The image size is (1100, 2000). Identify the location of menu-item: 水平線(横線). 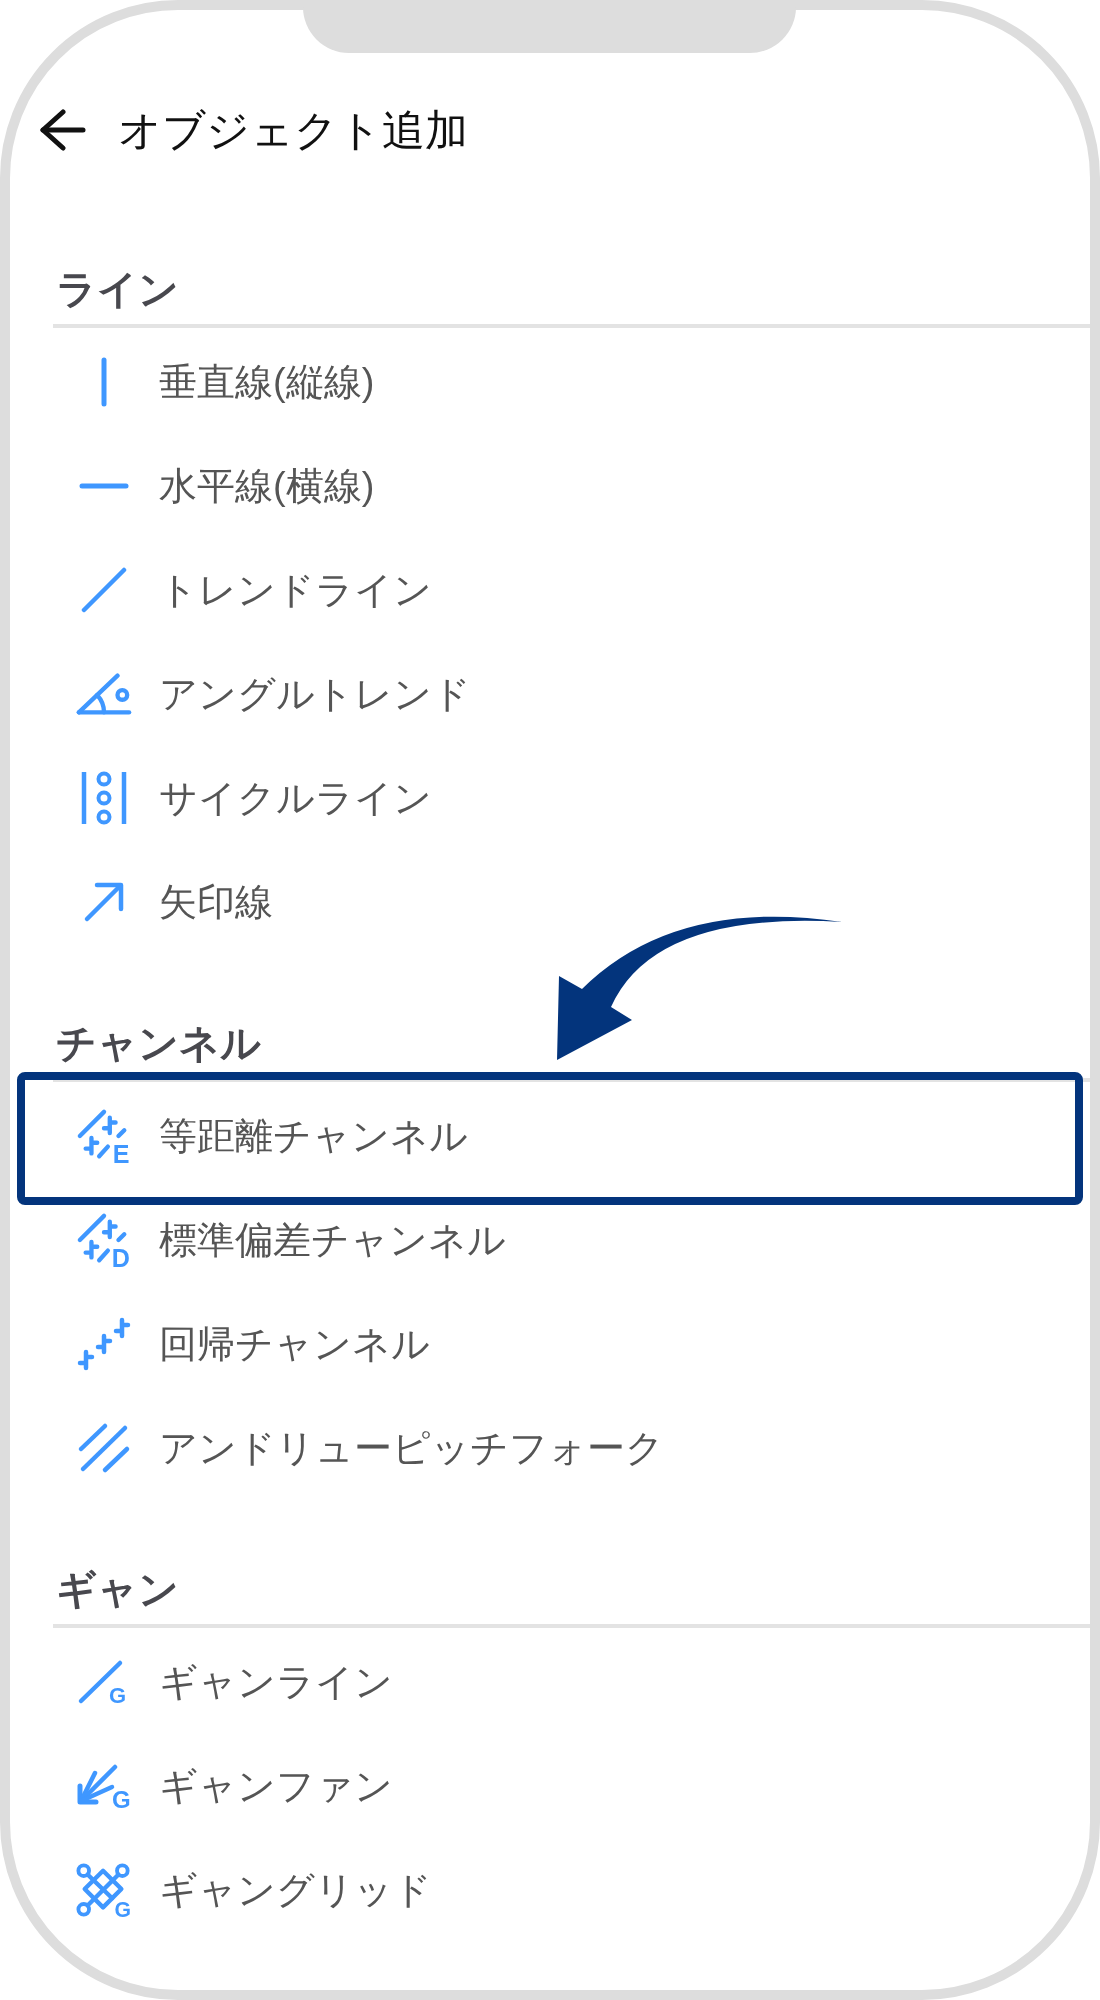
(550, 486).